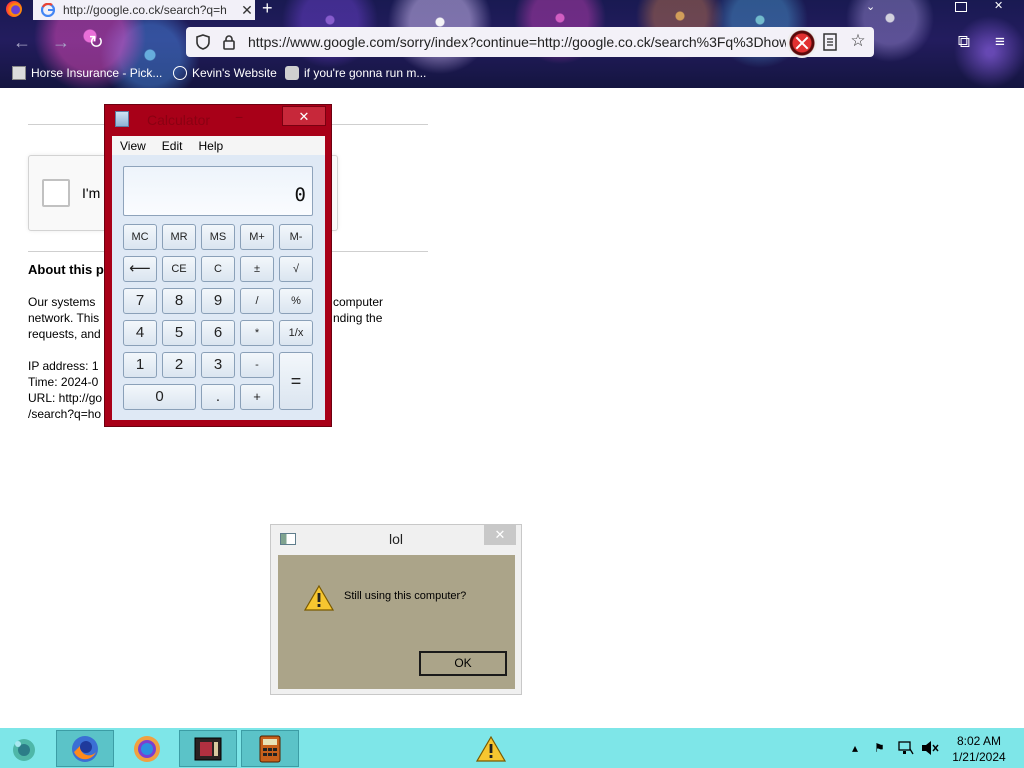  What do you see at coordinates (300, 195) in the screenshot?
I see `display-value: 0` at bounding box center [300, 195].